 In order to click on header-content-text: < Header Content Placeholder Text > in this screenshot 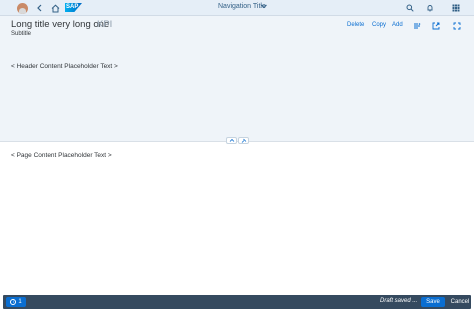, I will do `click(64, 66)`.